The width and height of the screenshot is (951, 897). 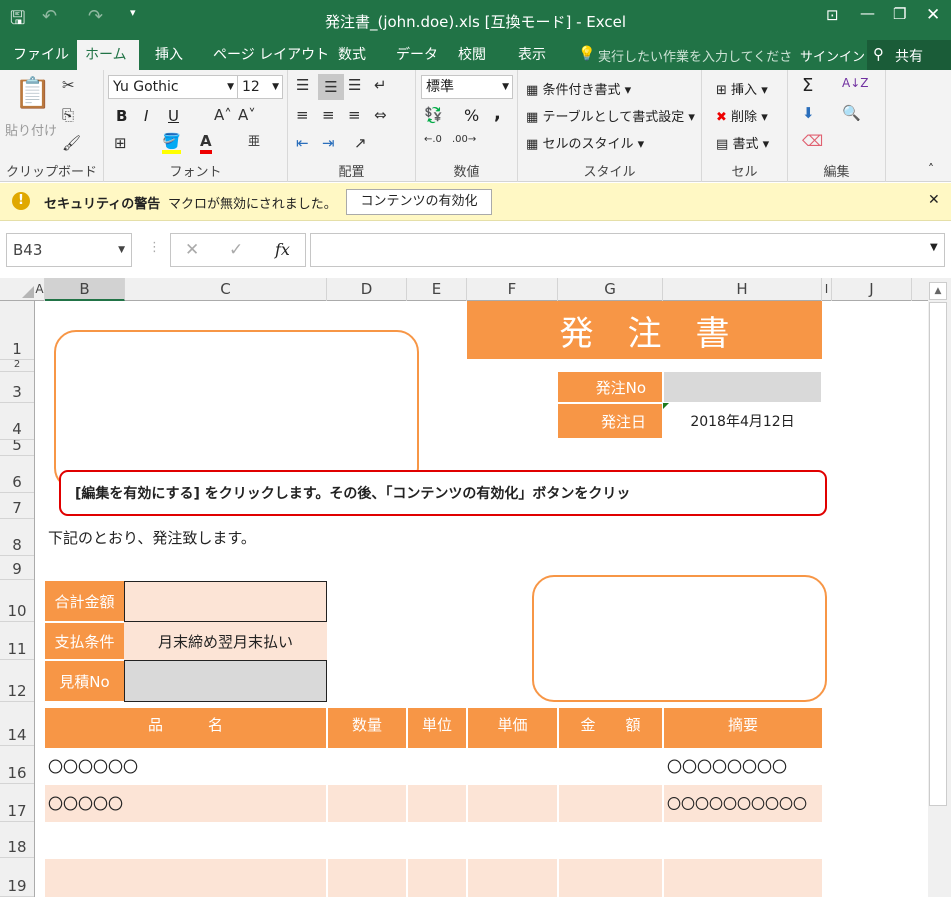 I want to click on align-right-icon: ≡, so click(x=354, y=115).